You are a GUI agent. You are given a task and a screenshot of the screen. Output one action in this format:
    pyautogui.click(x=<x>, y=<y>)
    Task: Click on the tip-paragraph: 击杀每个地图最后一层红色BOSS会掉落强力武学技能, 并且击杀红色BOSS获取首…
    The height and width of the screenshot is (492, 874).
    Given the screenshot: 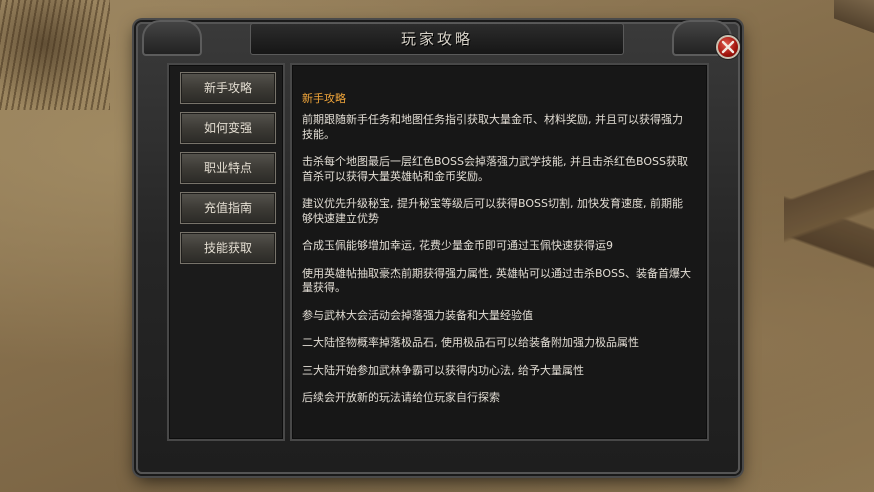 What is the action you would take?
    pyautogui.click(x=495, y=169)
    